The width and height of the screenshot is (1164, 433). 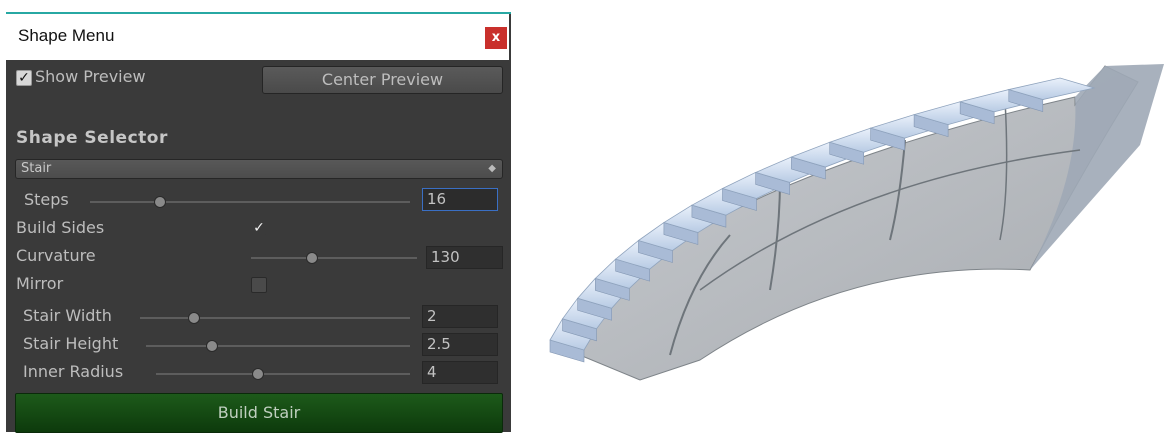 What do you see at coordinates (445, 257) in the screenshot?
I see `curvature-value: 130` at bounding box center [445, 257].